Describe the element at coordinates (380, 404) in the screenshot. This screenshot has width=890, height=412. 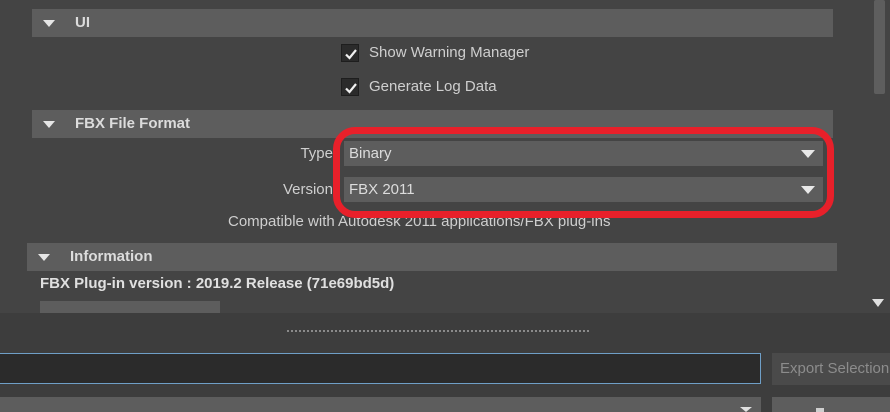
I see `file-type-combo` at that location.